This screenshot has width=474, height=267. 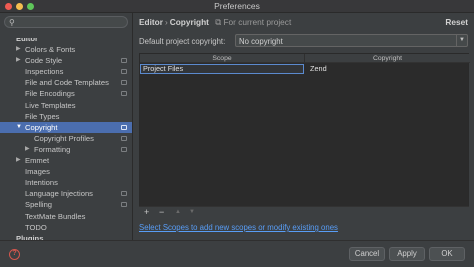 I want to click on sidebar-item-language-injections: Language Injections, so click(x=66, y=193).